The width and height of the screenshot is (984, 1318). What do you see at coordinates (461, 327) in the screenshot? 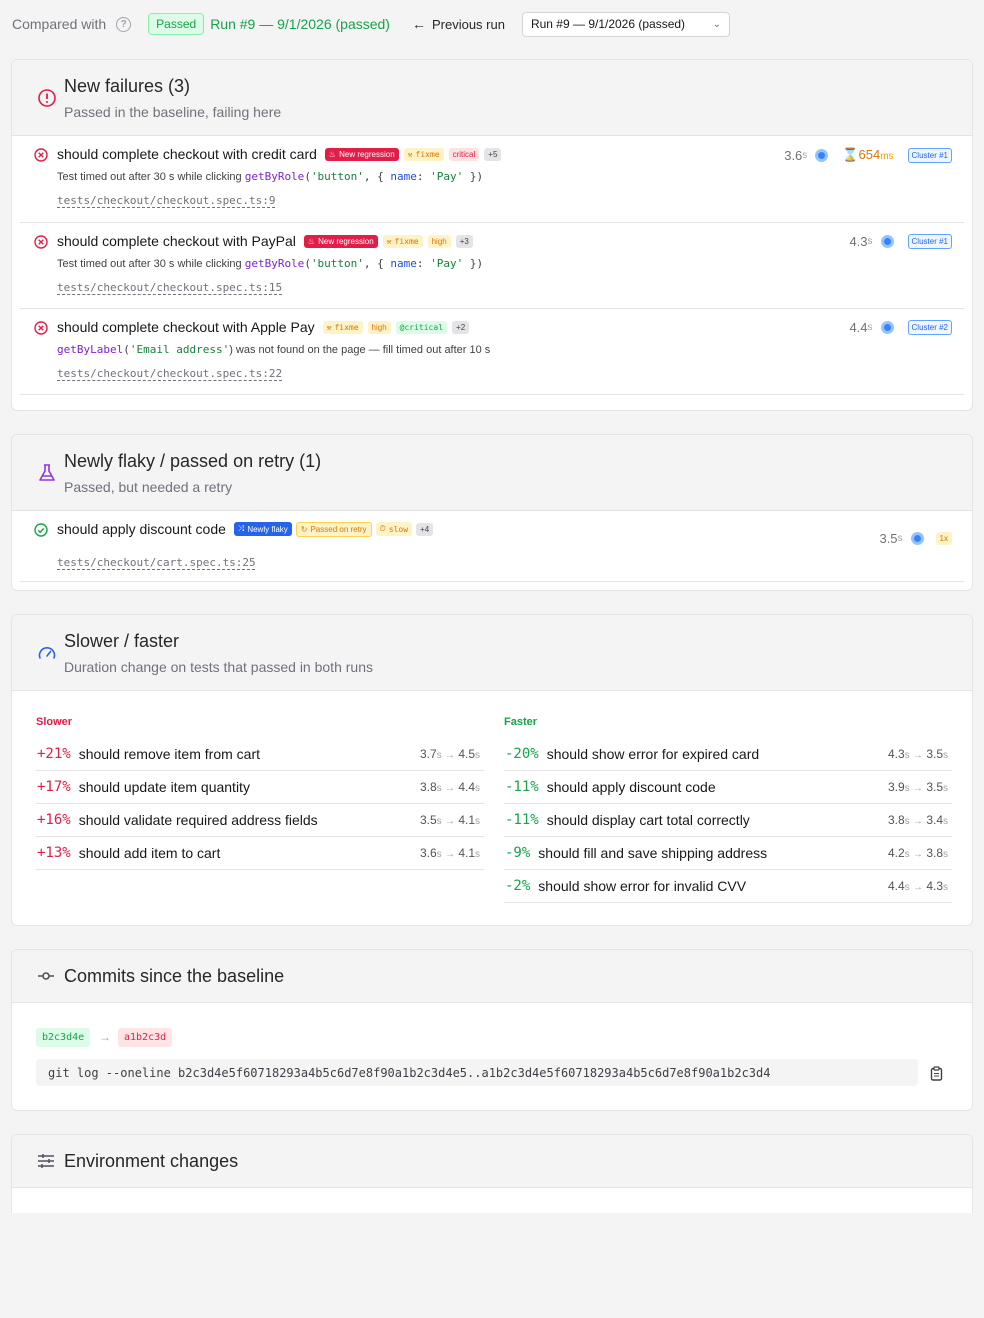
I see `more-tags-badge: +2` at bounding box center [461, 327].